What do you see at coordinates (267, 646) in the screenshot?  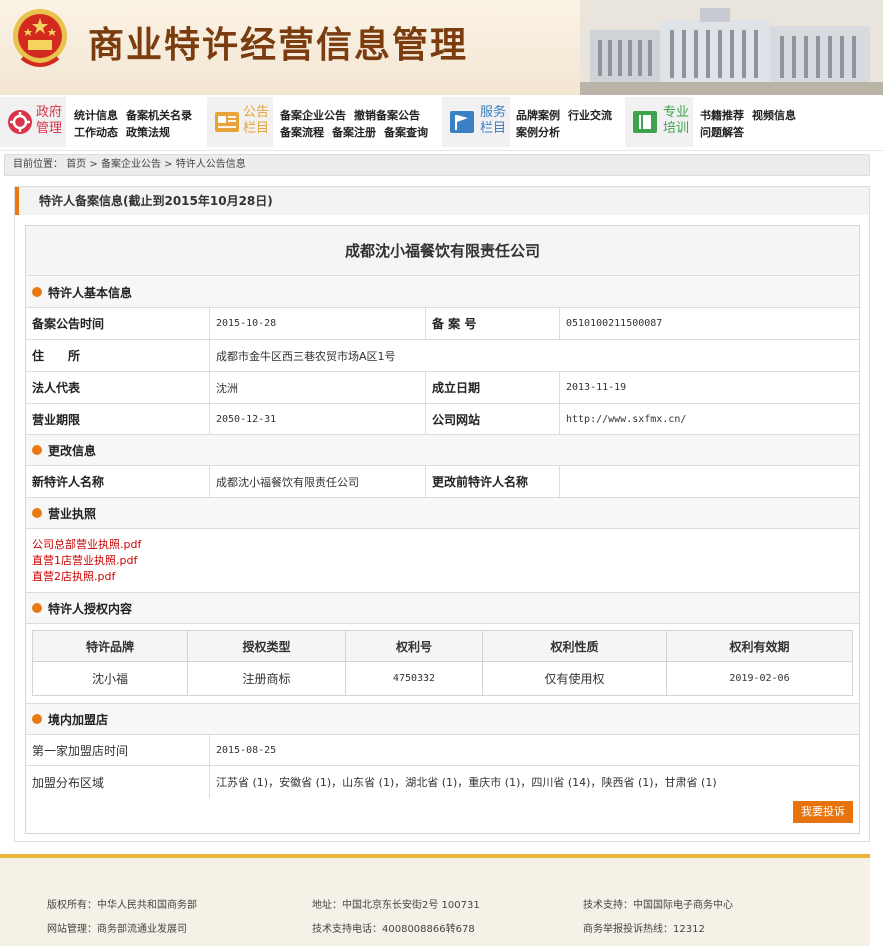 I see `column-header: 授权类型` at bounding box center [267, 646].